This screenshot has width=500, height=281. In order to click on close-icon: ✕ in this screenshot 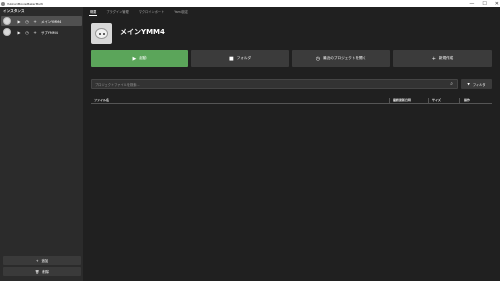, I will do `click(497, 4)`.